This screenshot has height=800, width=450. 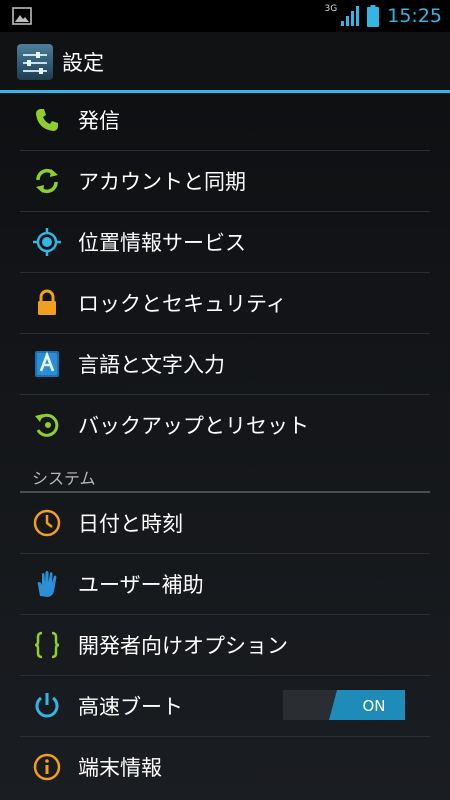 I want to click on settings-item-label: アカウントと同期, so click(x=162, y=182).